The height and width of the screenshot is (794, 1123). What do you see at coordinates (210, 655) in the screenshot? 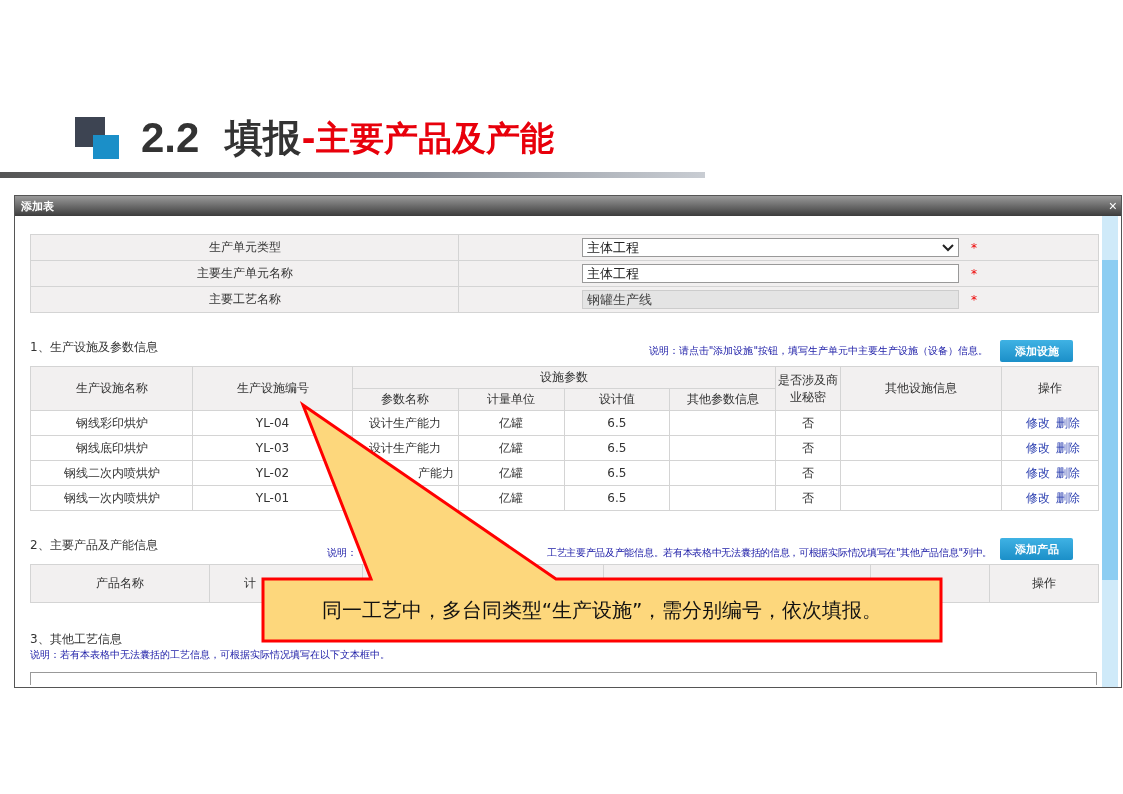
I see `instruction-note: 说明：若有本表格中无法囊括的工艺信息，可根据实际情况填写在以下文本框中。` at bounding box center [210, 655].